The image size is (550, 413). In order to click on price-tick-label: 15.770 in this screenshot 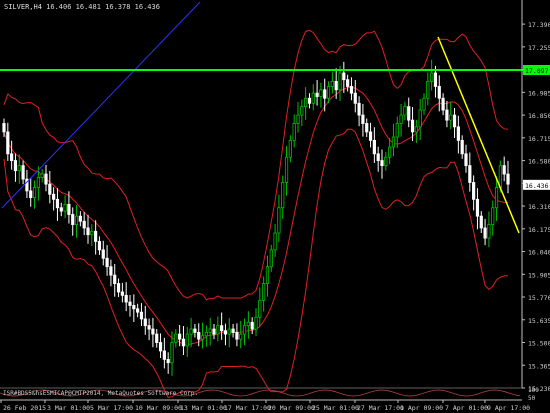, I will do `click(539, 298)`.